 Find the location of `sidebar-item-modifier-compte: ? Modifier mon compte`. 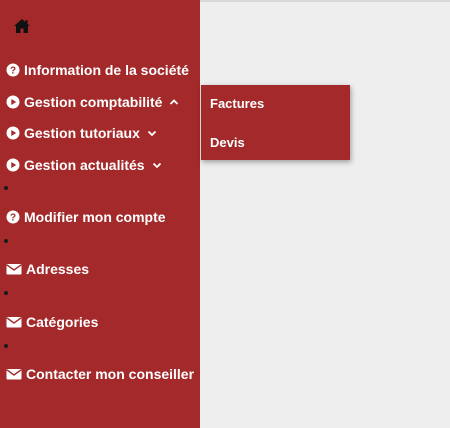

sidebar-item-modifier-compte: ? Modifier mon compte is located at coordinates (86, 217).